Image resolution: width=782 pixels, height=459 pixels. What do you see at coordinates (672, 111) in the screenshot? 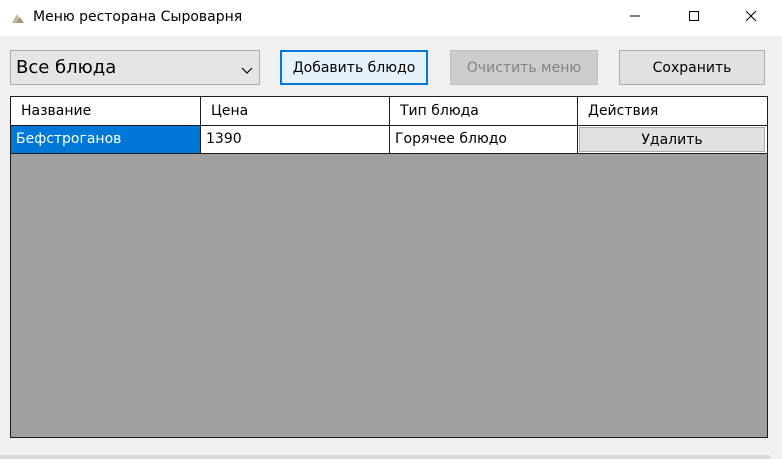
I see `column-header-actions: Действия` at bounding box center [672, 111].